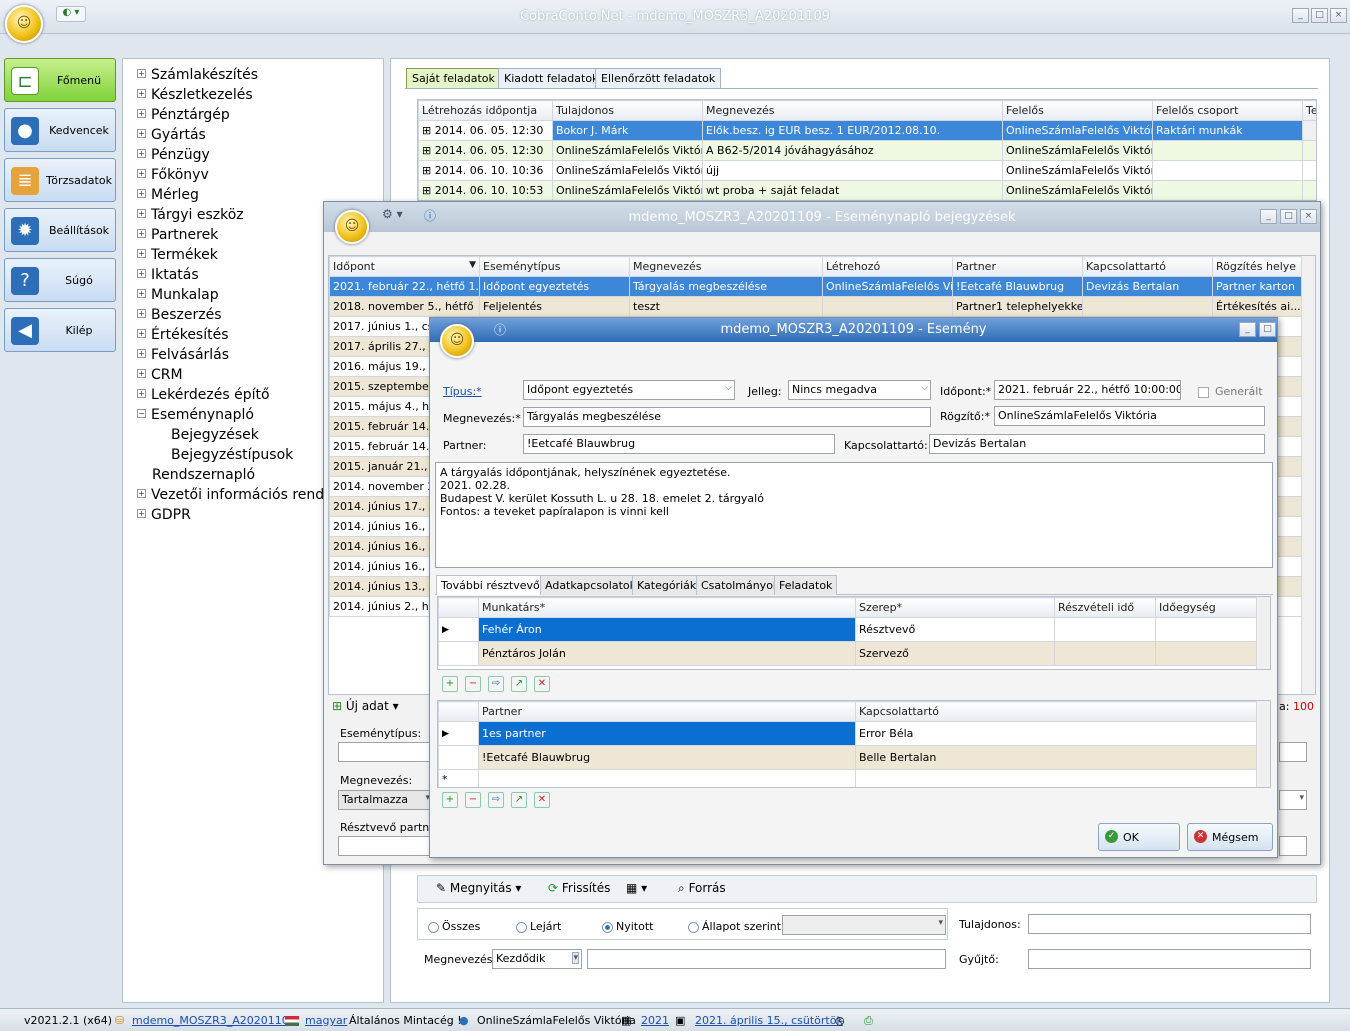  What do you see at coordinates (326, 1020) in the screenshot?
I see `language-link: magyar` at bounding box center [326, 1020].